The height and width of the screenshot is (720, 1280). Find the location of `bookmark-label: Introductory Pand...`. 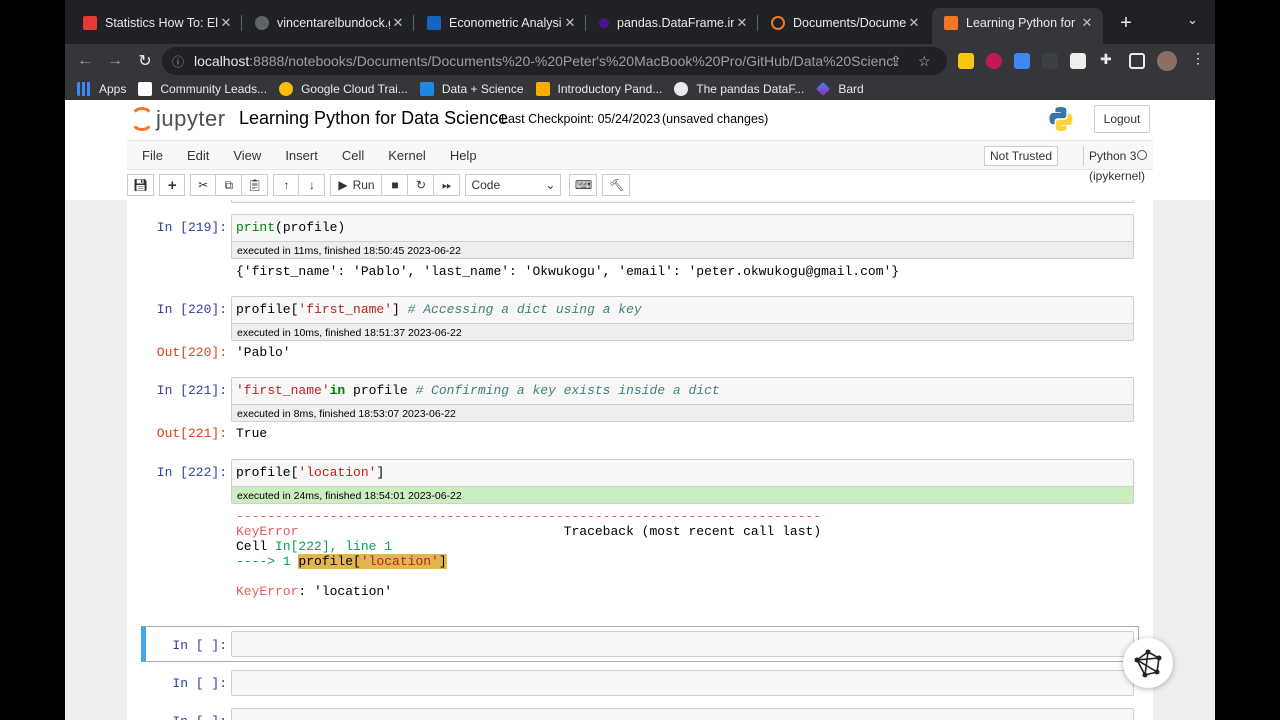

bookmark-label: Introductory Pand... is located at coordinates (610, 89).